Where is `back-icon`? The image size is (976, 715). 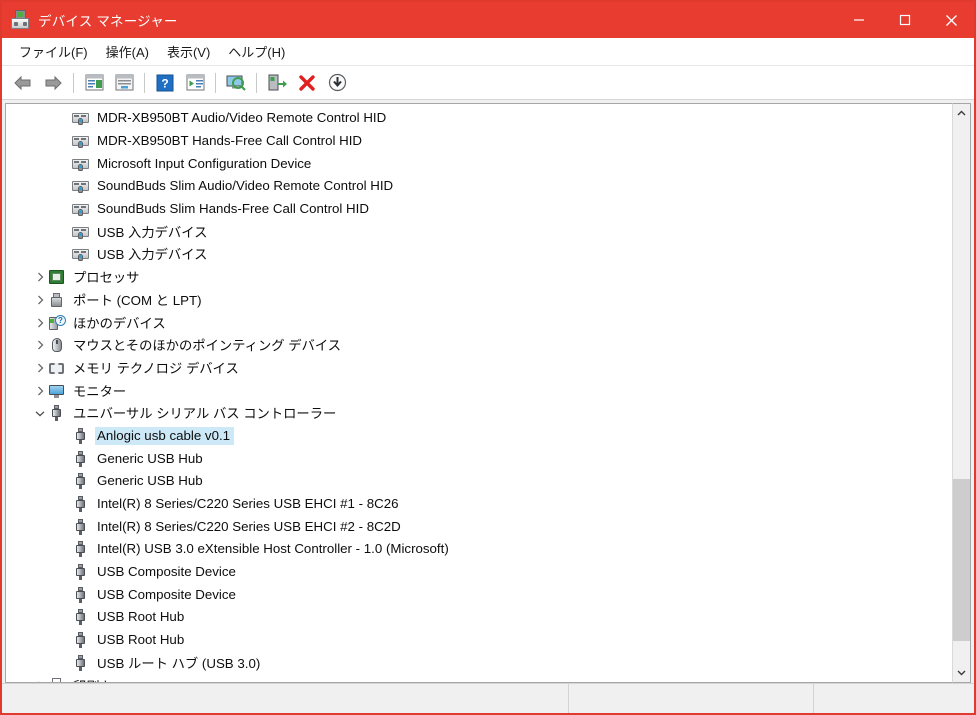 back-icon is located at coordinates (23, 83).